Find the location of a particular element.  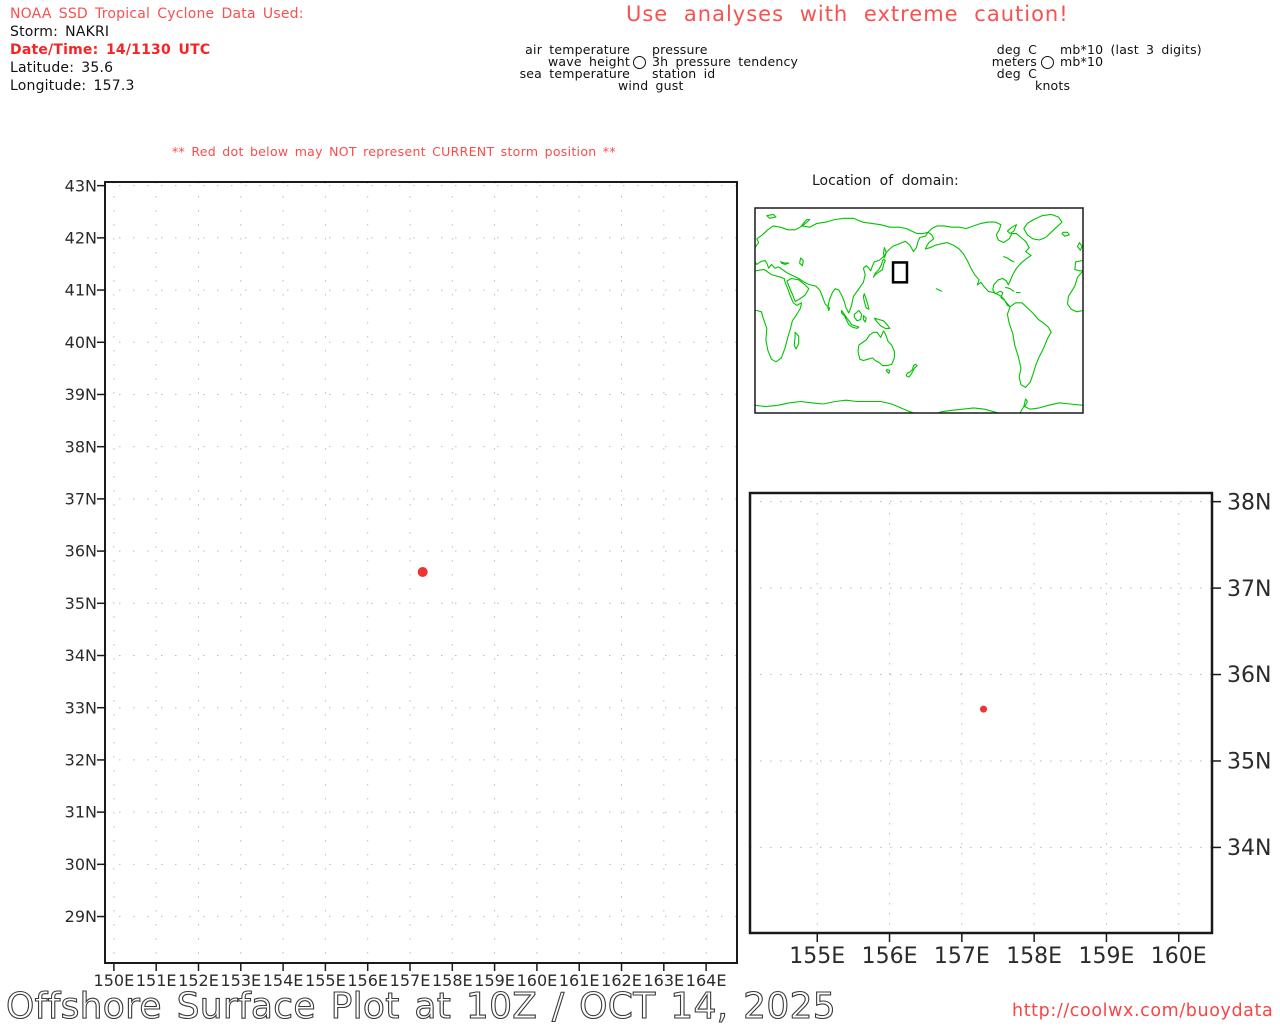

y-tick-label: 30N is located at coordinates (81, 864).